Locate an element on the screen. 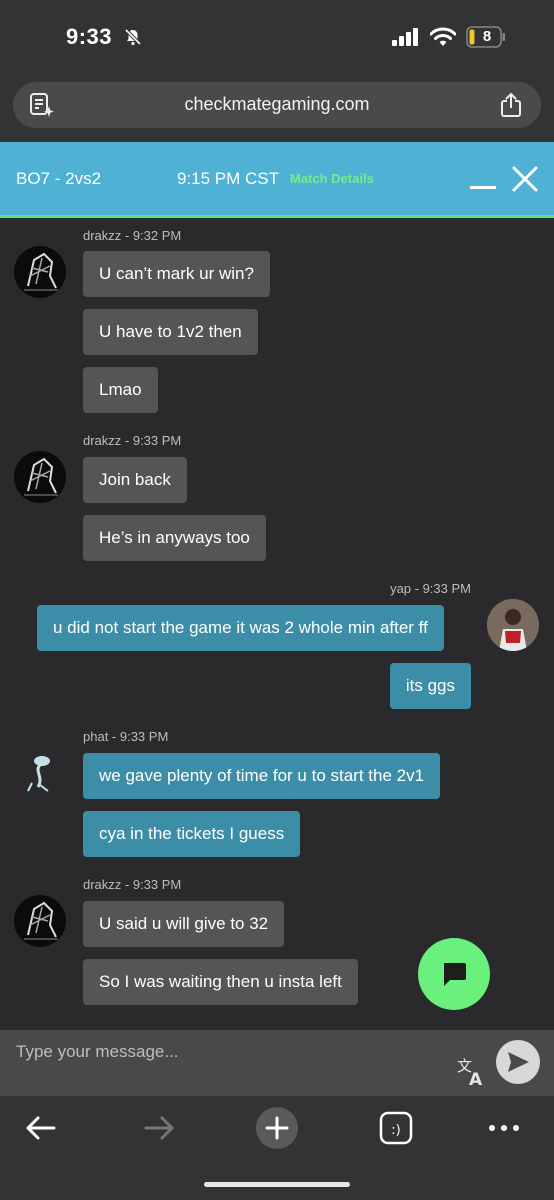  battery-indicator: 8 is located at coordinates (486, 37).